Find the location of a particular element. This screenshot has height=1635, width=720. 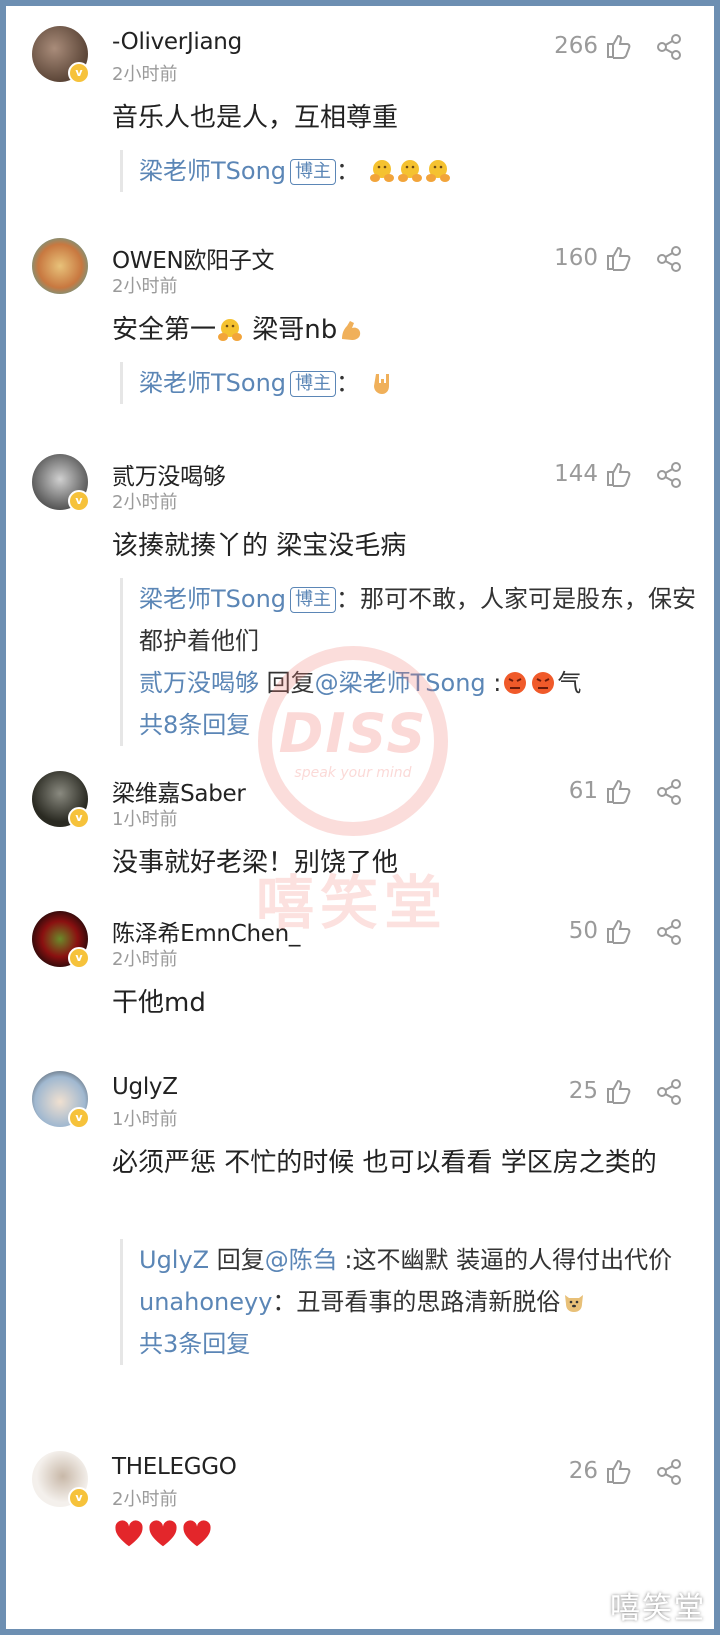

reply-line: 梁老师TSong 博主 ：那可不敢，人家可是股东，保安都护着他们 is located at coordinates (418, 620).